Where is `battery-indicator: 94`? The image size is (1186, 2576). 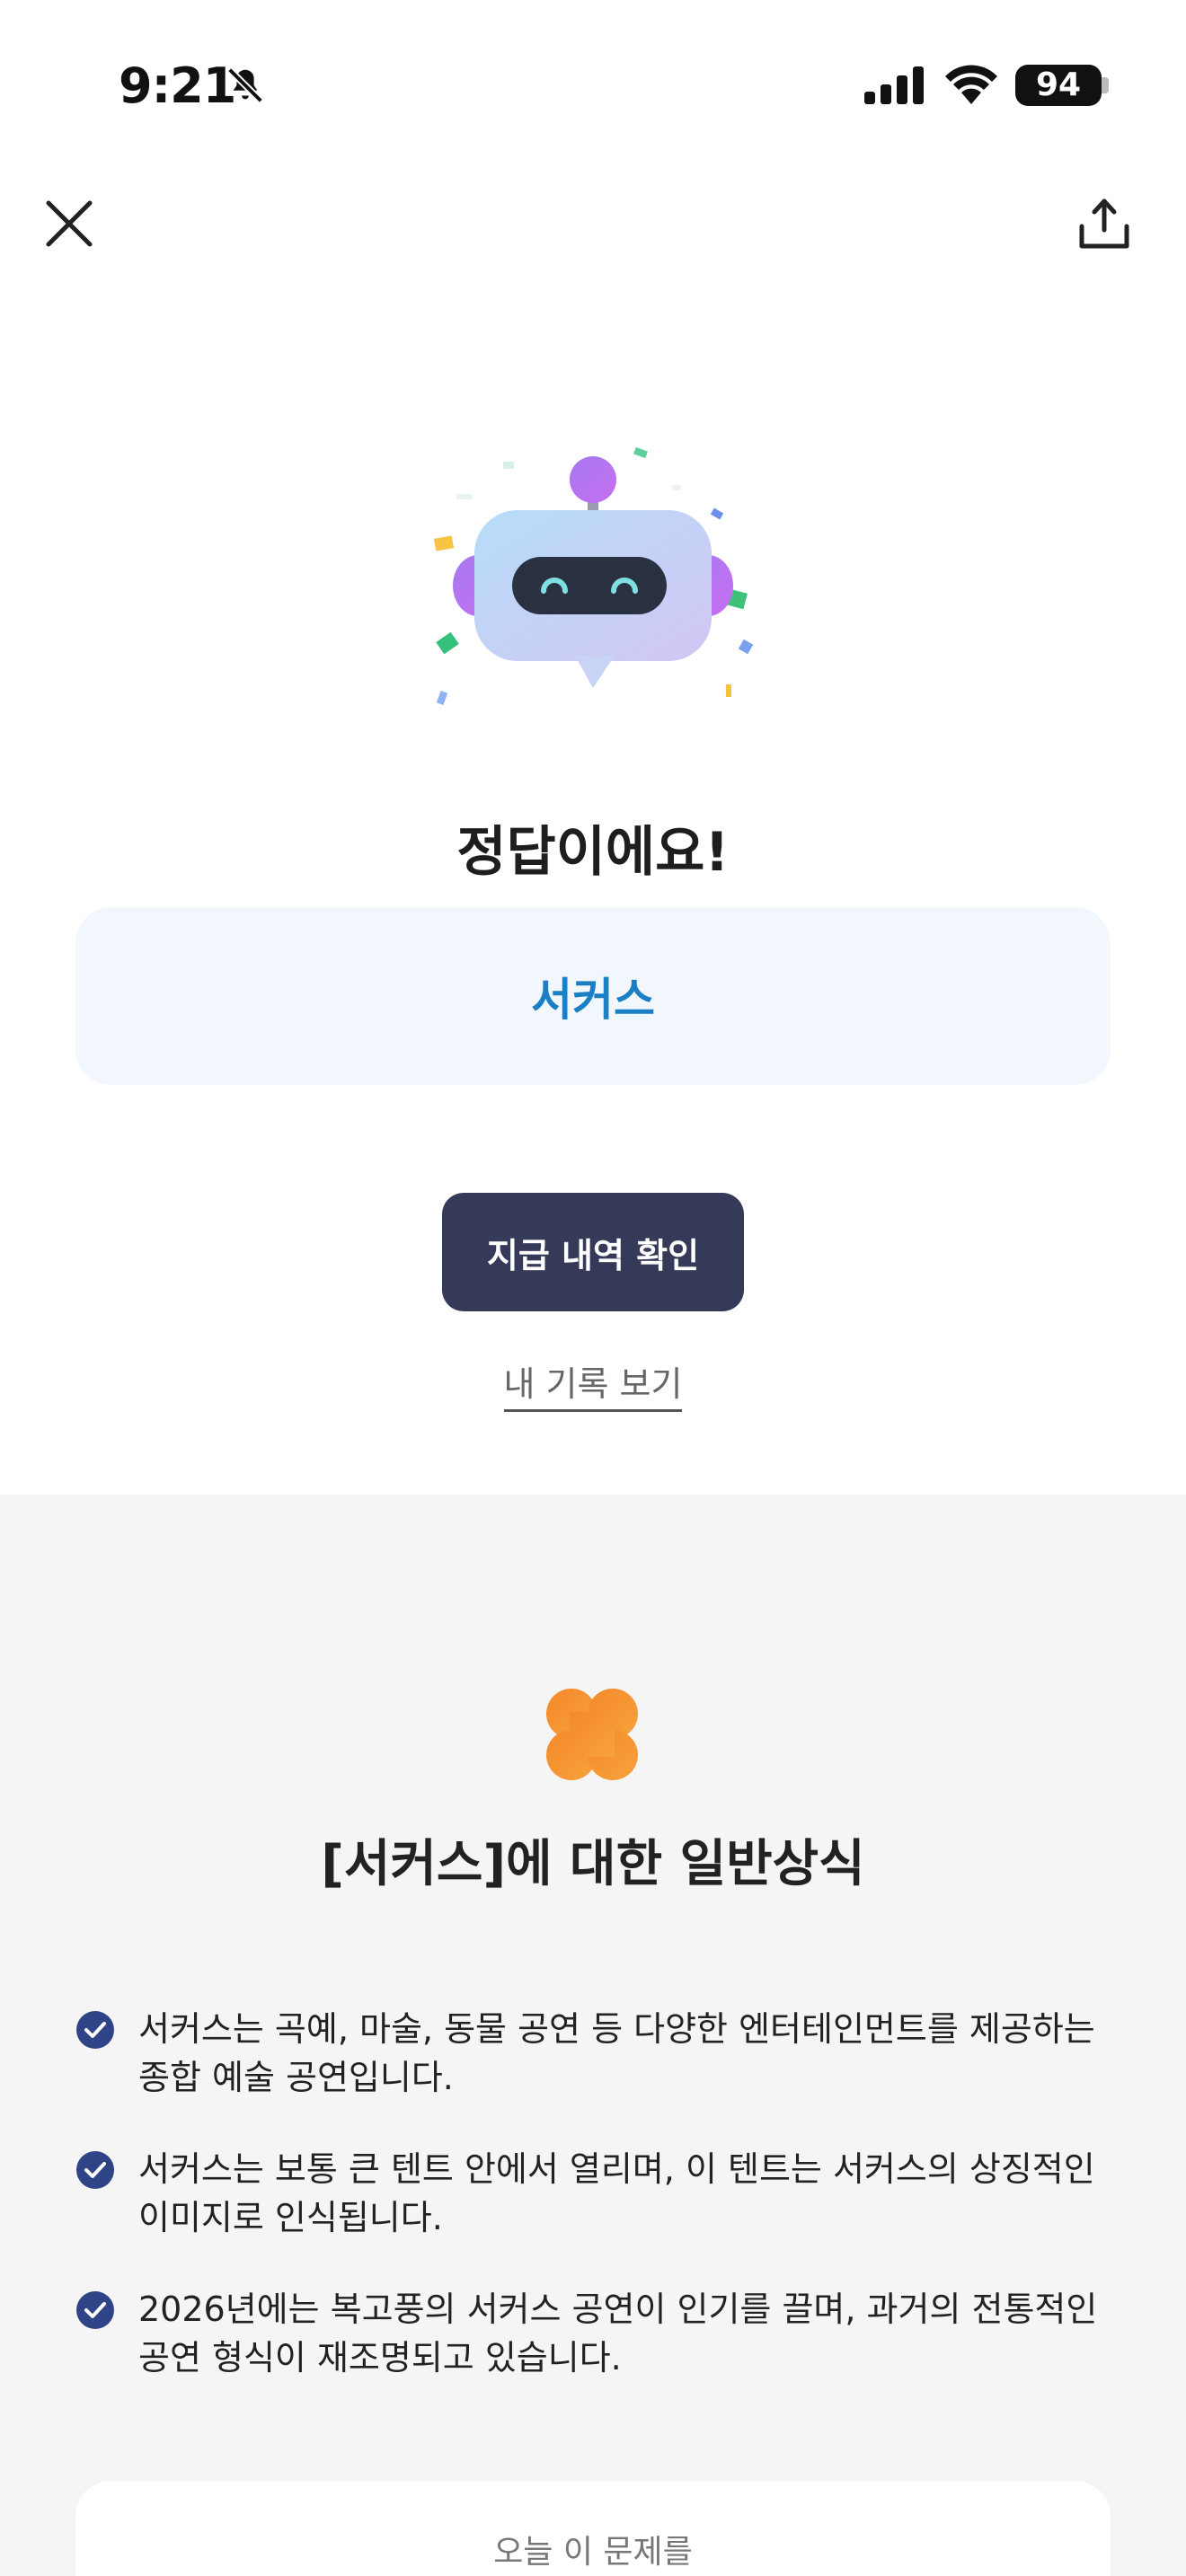
battery-indicator: 94 is located at coordinates (1058, 85).